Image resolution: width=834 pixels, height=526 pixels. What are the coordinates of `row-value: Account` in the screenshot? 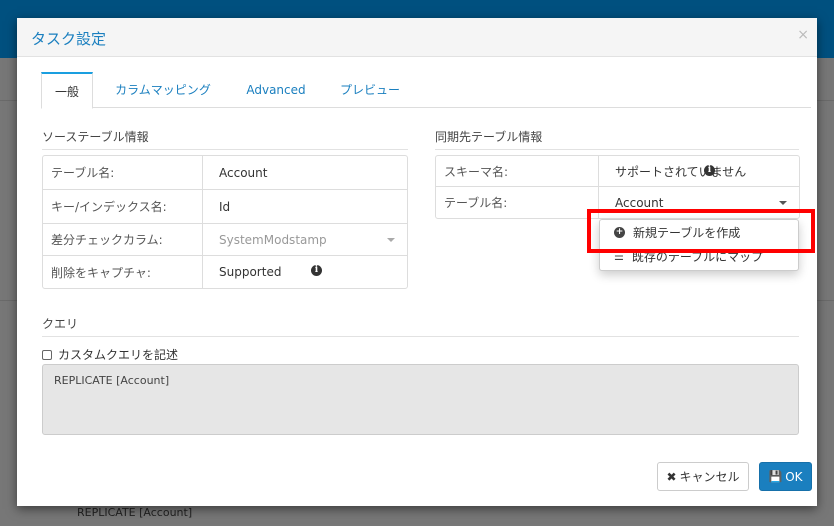 It's located at (243, 172).